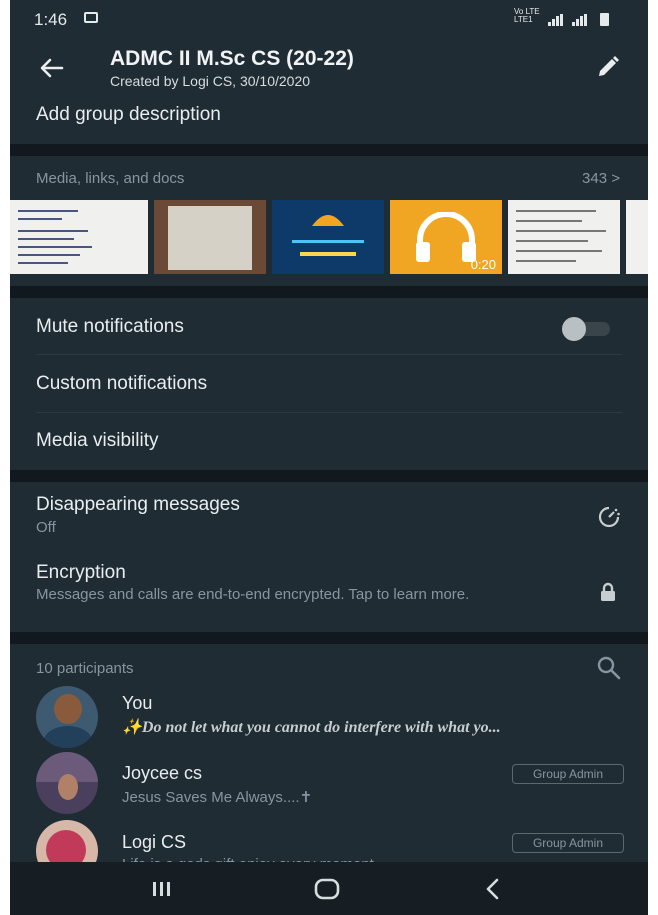 Image resolution: width=658 pixels, height=915 pixels. What do you see at coordinates (81, 573) in the screenshot?
I see `encryption-label: Encryption` at bounding box center [81, 573].